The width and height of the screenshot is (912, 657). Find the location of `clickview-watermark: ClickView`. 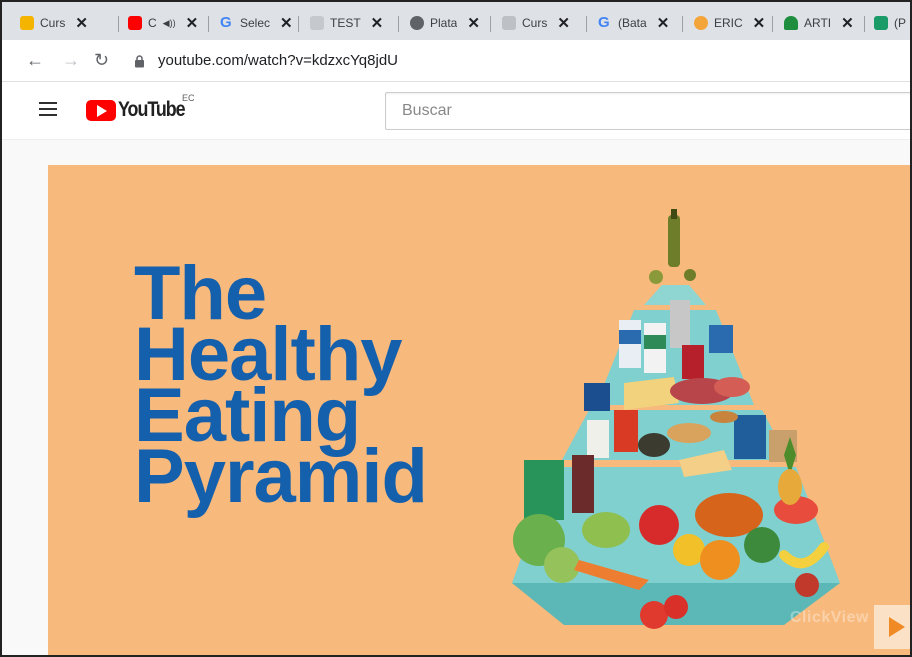

clickview-watermark: ClickView is located at coordinates (829, 617).